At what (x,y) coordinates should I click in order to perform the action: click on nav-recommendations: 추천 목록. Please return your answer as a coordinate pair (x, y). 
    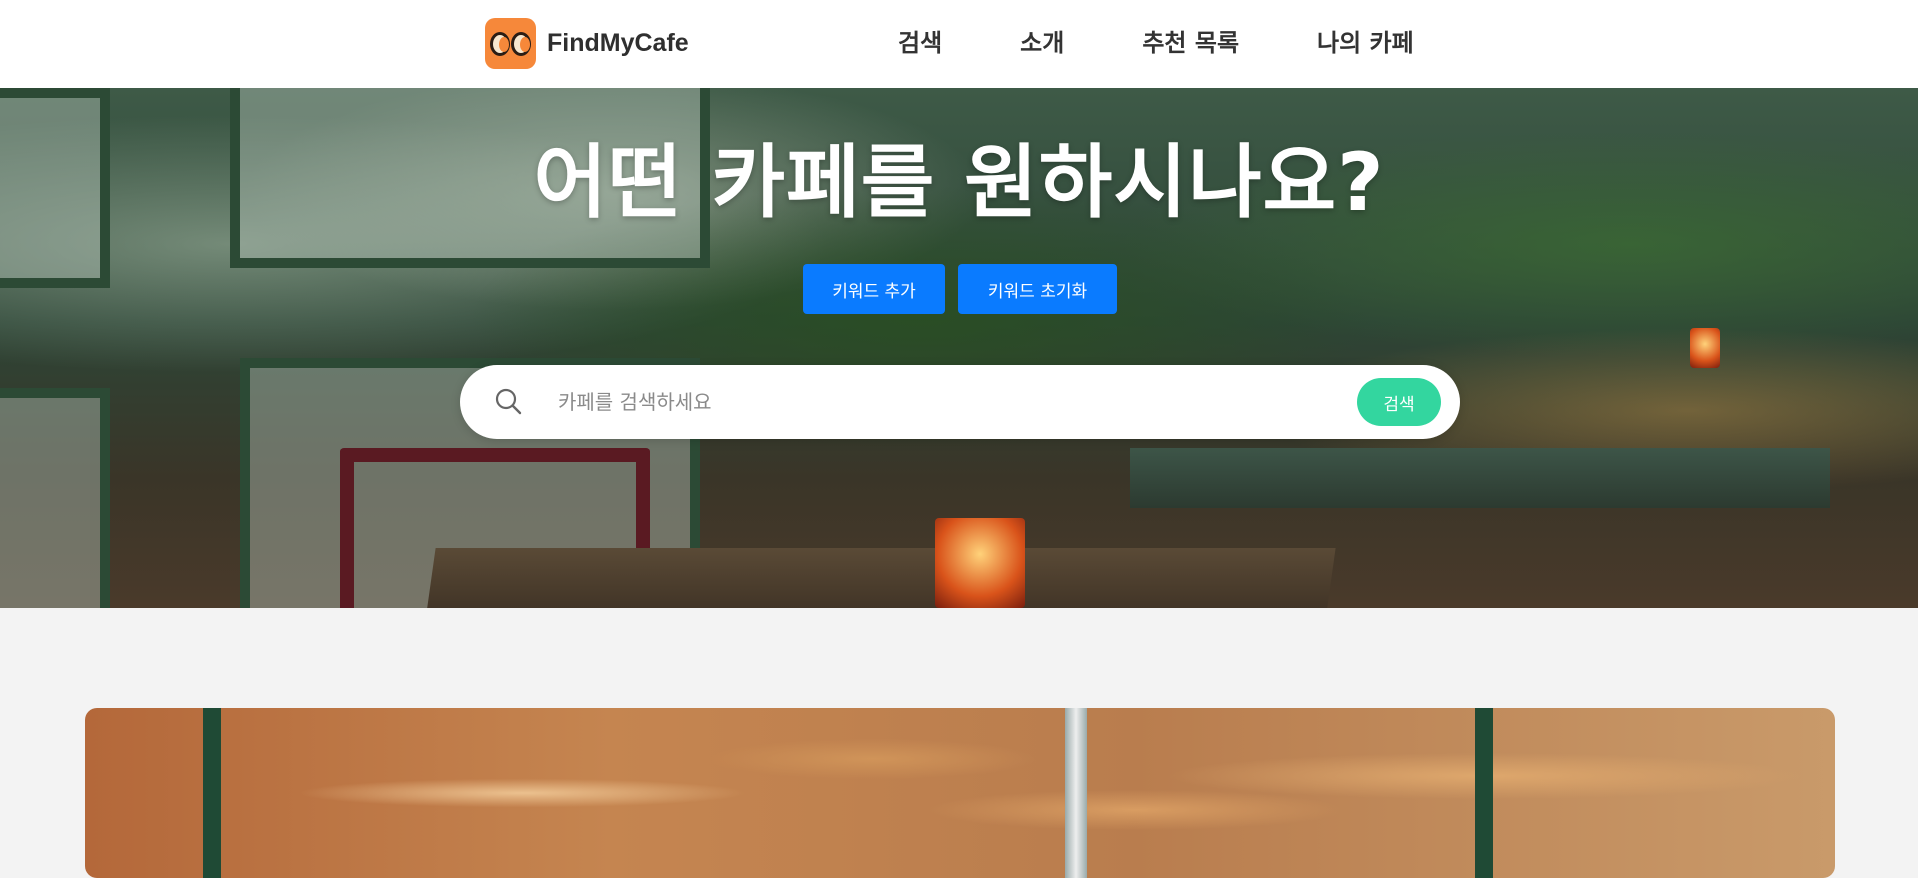
    Looking at the image, I should click on (1190, 43).